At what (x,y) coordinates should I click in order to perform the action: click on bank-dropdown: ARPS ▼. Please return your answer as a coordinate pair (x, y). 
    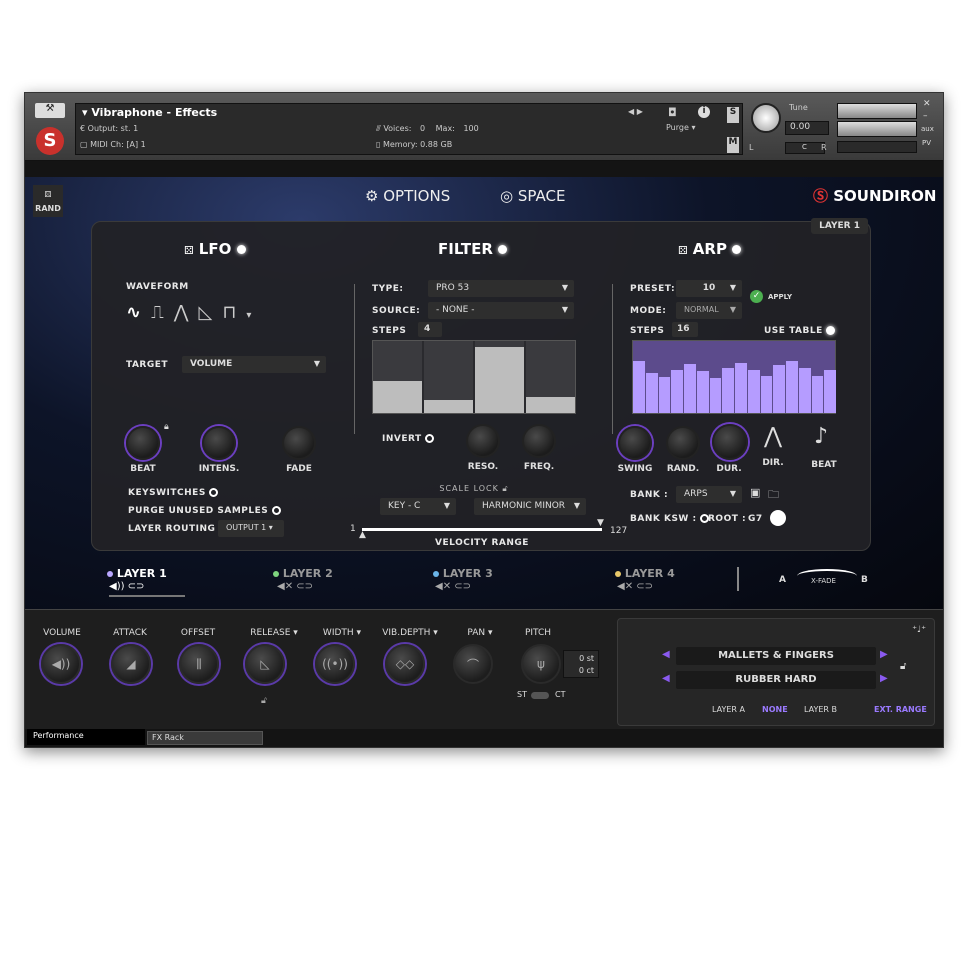
    Looking at the image, I should click on (709, 494).